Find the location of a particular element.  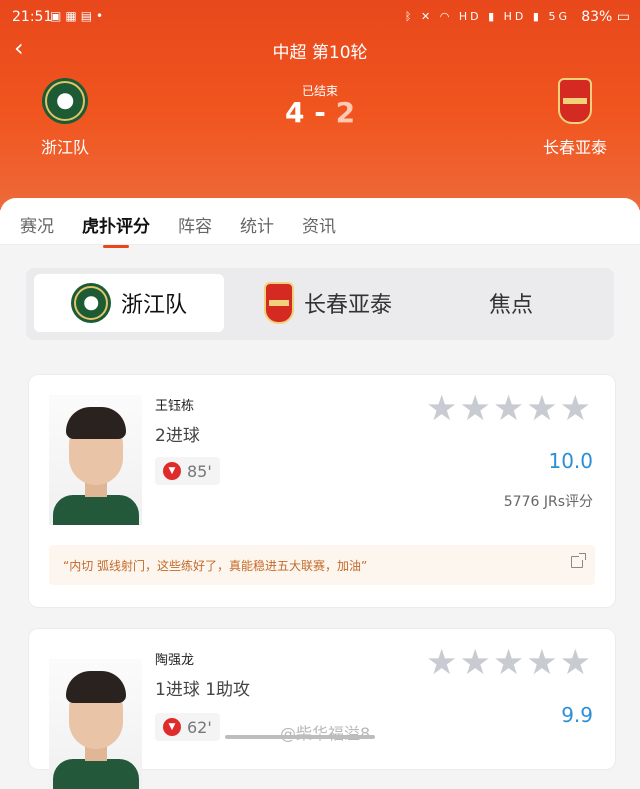

zhejiang-logo-icon is located at coordinates (90, 303).